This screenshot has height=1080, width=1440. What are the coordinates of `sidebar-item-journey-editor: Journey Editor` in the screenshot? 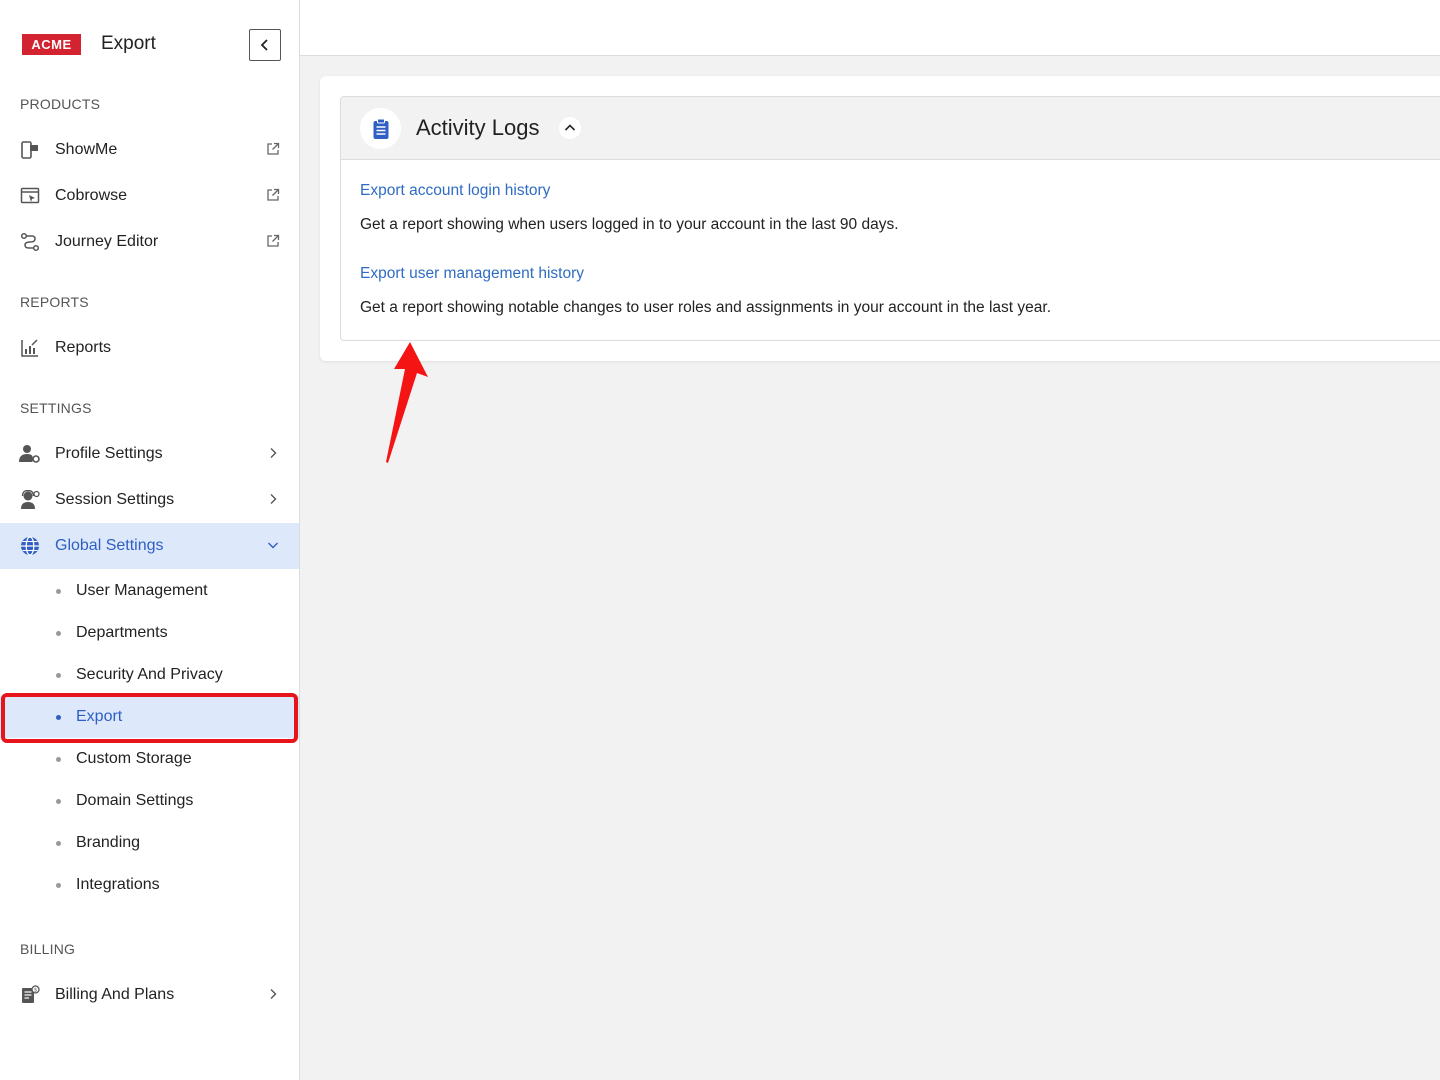 It's located at (149, 242).